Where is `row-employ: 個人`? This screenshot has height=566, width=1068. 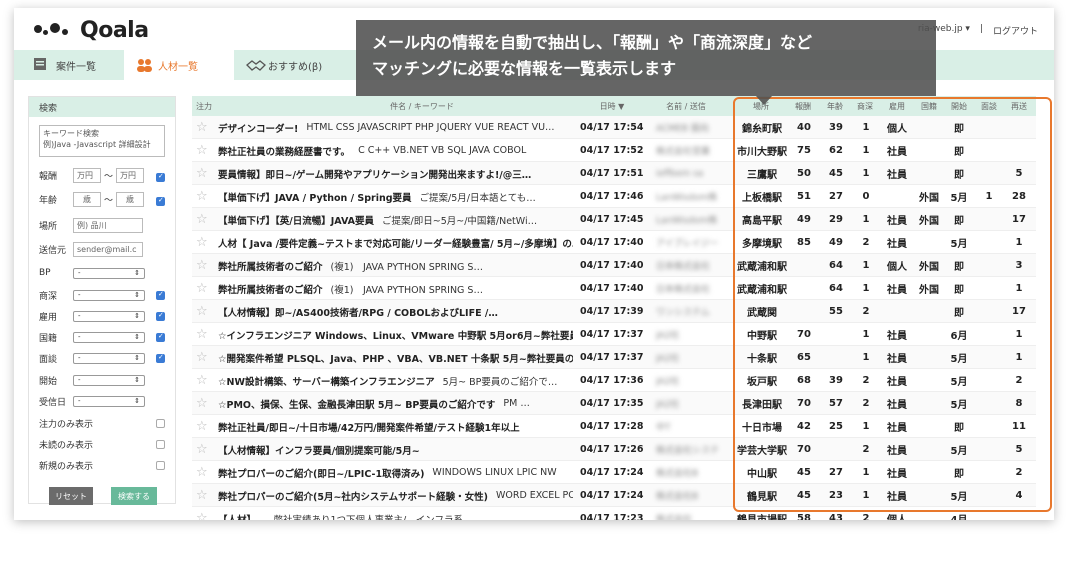 row-employ: 個人 is located at coordinates (897, 513).